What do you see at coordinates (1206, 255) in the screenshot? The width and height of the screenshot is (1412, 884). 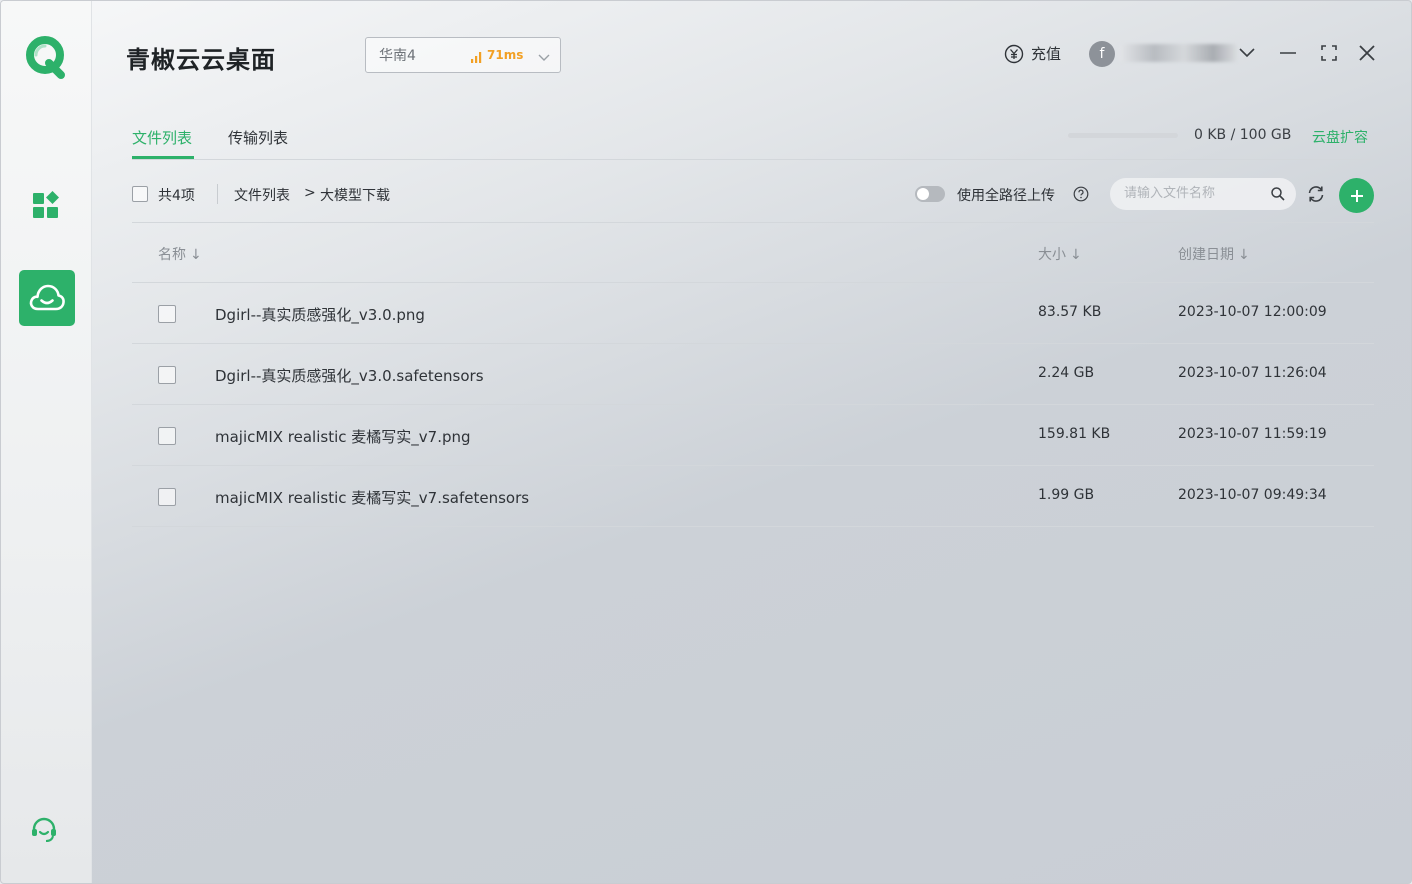 I see `column-date-label: 创建日期` at bounding box center [1206, 255].